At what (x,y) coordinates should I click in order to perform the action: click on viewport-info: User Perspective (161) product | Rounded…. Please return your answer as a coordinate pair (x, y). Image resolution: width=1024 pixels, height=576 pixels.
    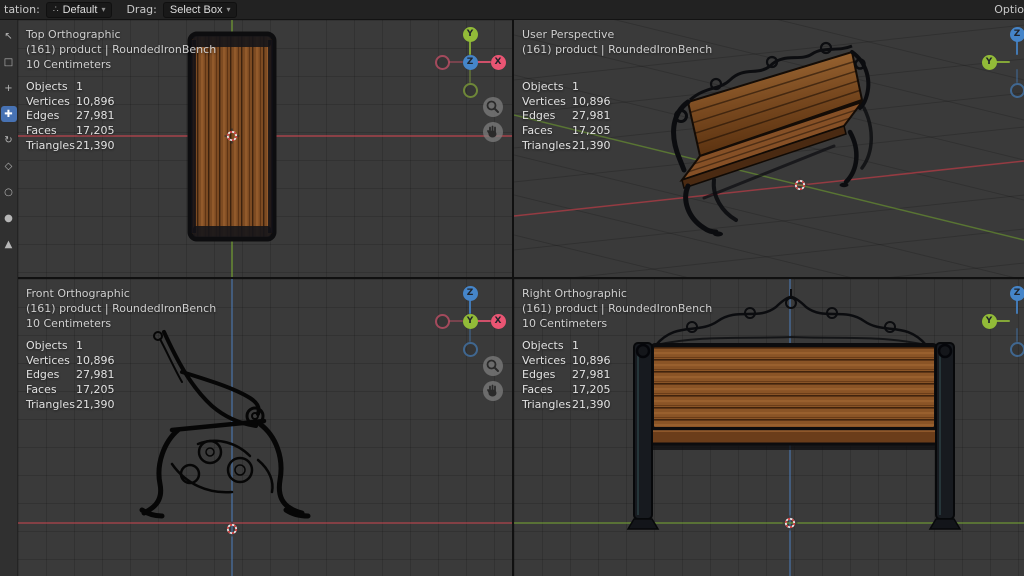
    Looking at the image, I should click on (617, 42).